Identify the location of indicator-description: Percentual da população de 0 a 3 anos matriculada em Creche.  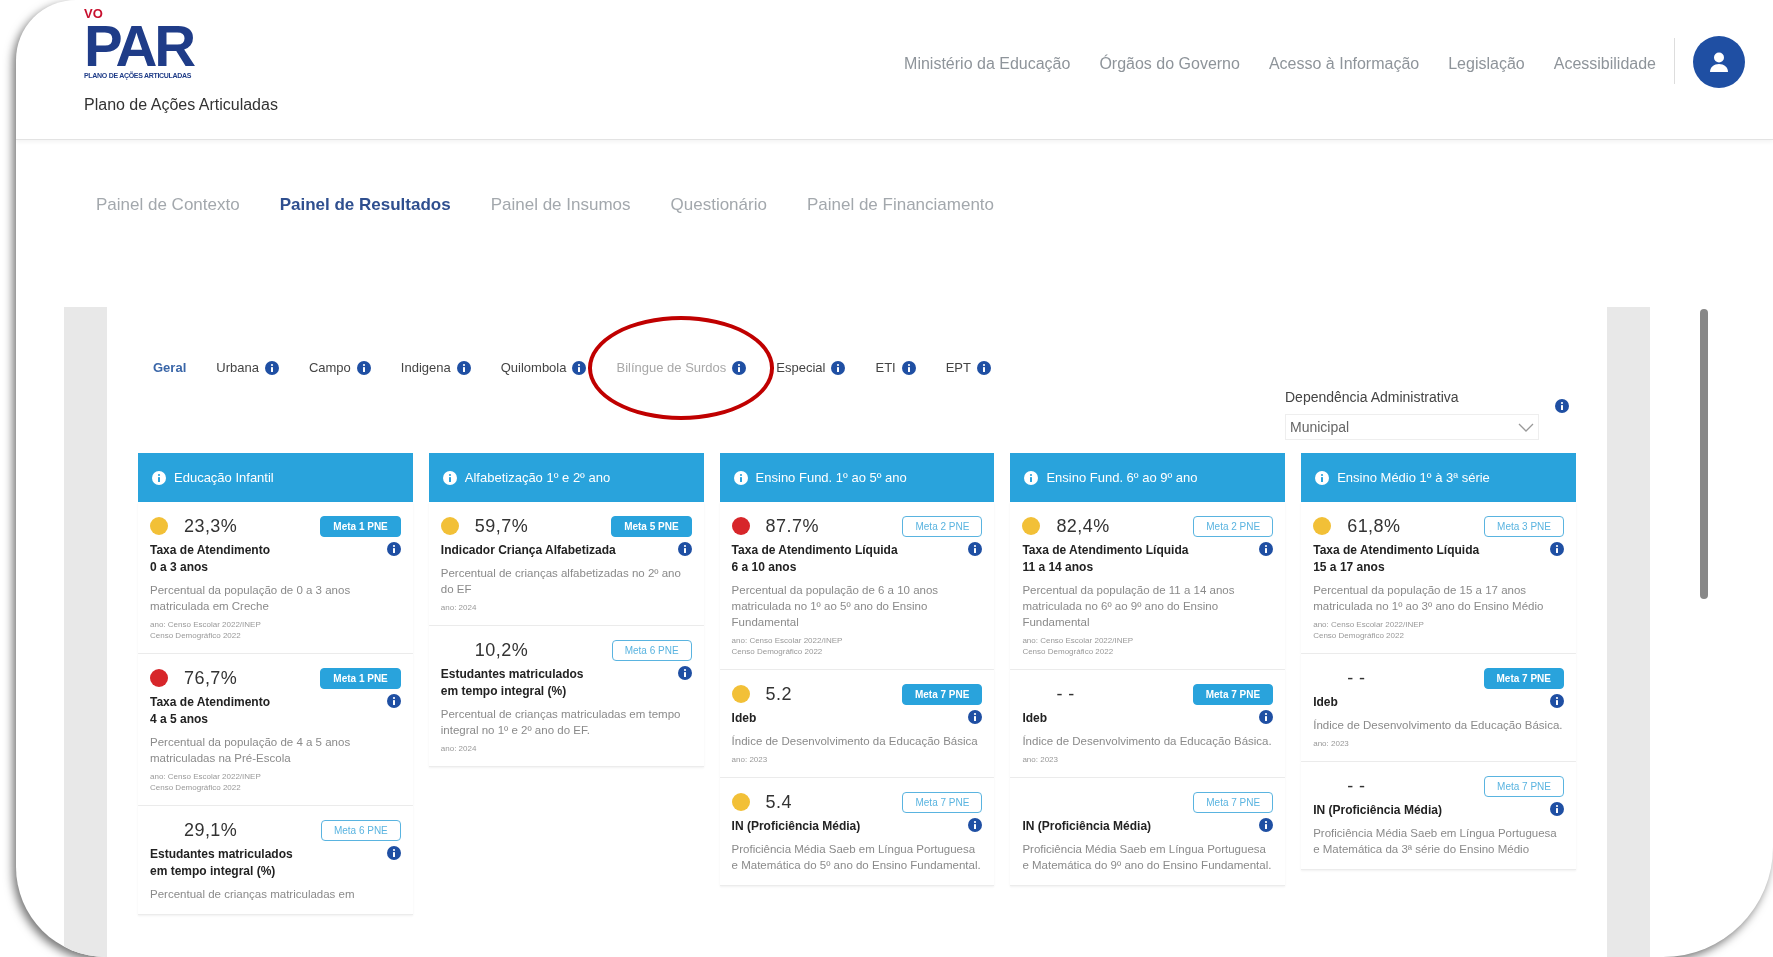
(251, 598).